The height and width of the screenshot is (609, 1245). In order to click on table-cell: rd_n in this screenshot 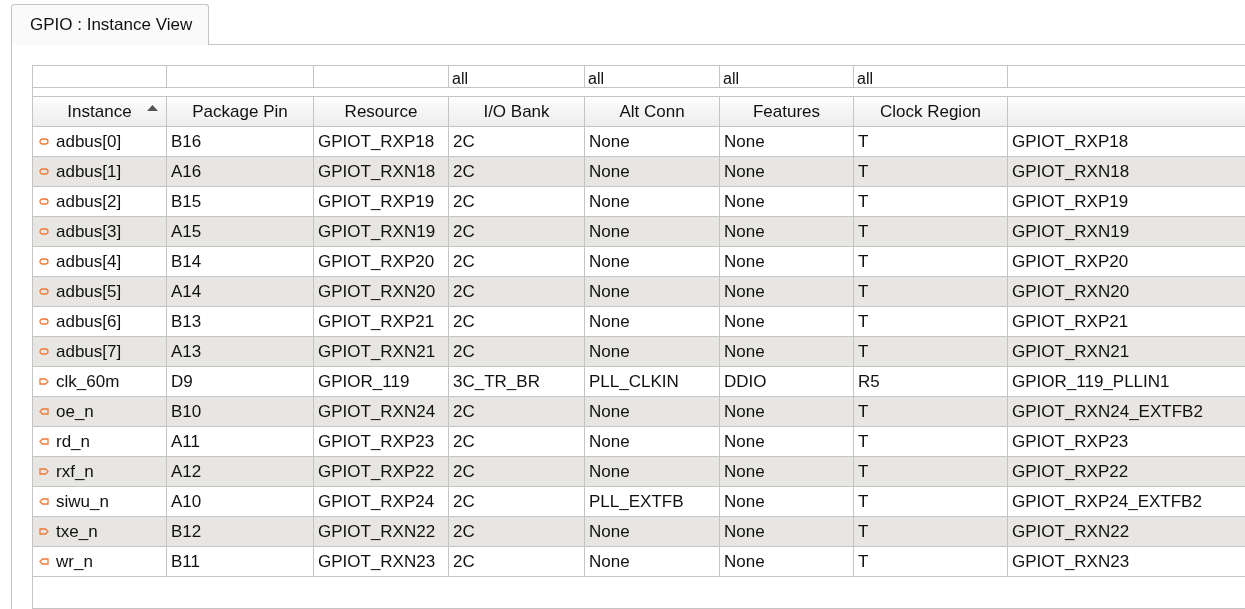, I will do `click(73, 441)`.